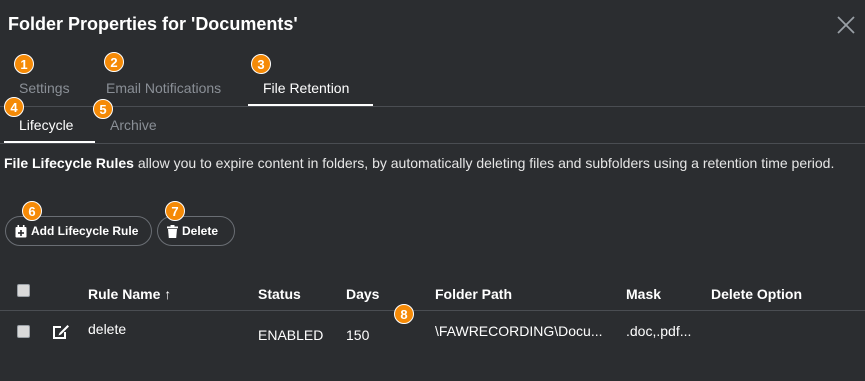  What do you see at coordinates (473, 294) in the screenshot?
I see `column-folder-path: Folder Path` at bounding box center [473, 294].